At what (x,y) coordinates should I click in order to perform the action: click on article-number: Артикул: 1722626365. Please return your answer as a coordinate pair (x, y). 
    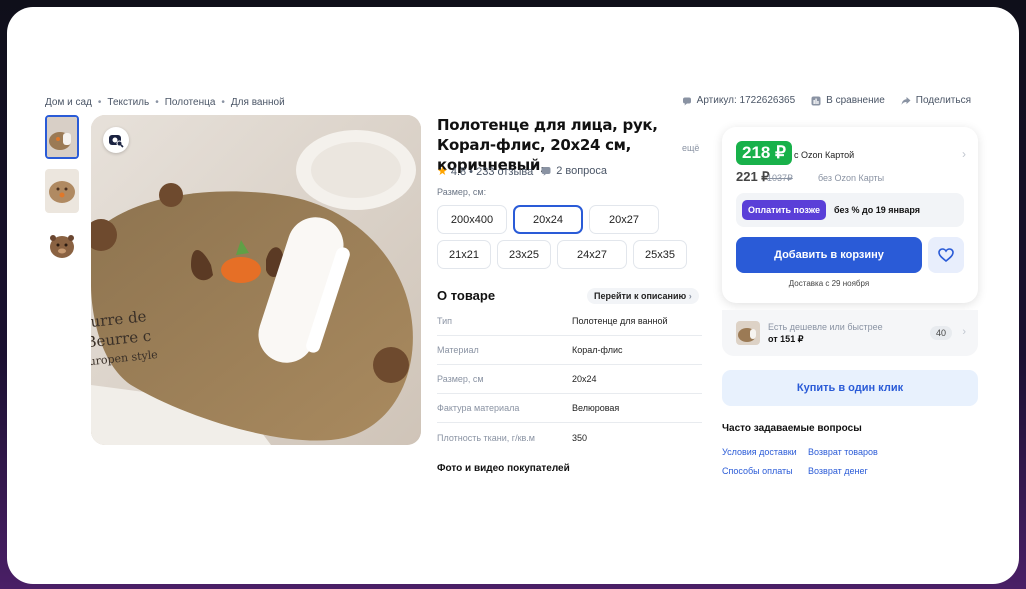
    Looking at the image, I should click on (738, 100).